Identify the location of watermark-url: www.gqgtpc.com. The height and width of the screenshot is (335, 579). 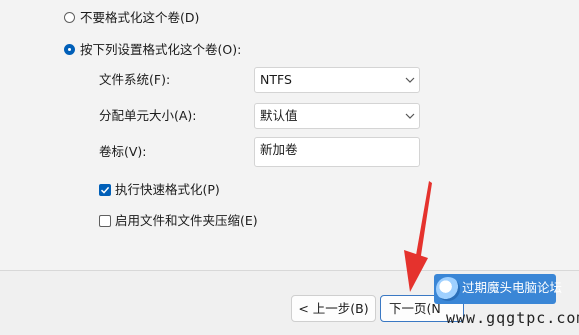
(512, 318).